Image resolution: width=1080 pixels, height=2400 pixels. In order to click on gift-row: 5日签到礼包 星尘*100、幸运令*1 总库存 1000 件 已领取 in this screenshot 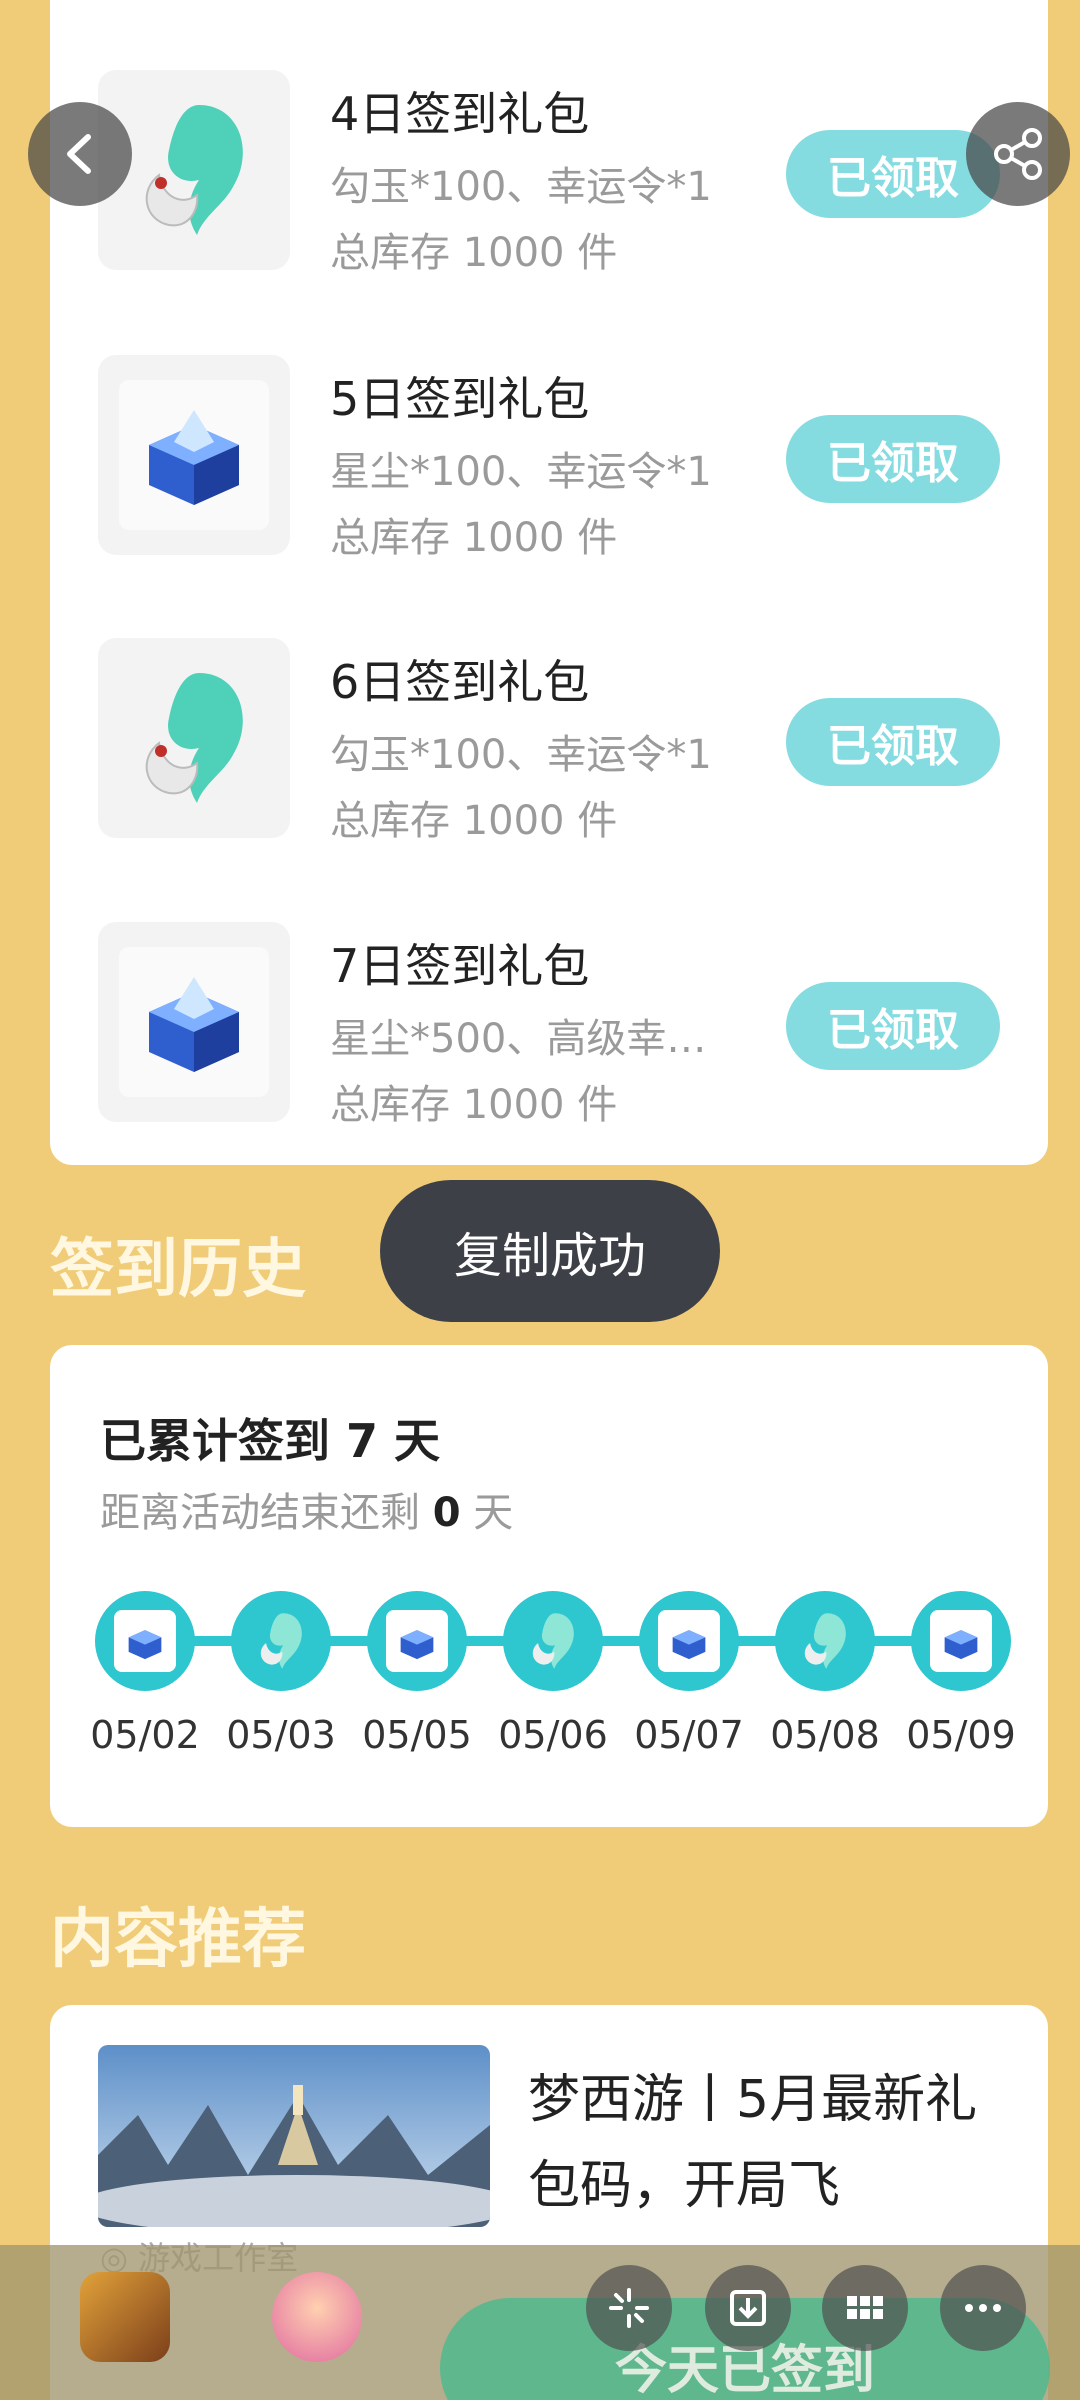, I will do `click(549, 470)`.